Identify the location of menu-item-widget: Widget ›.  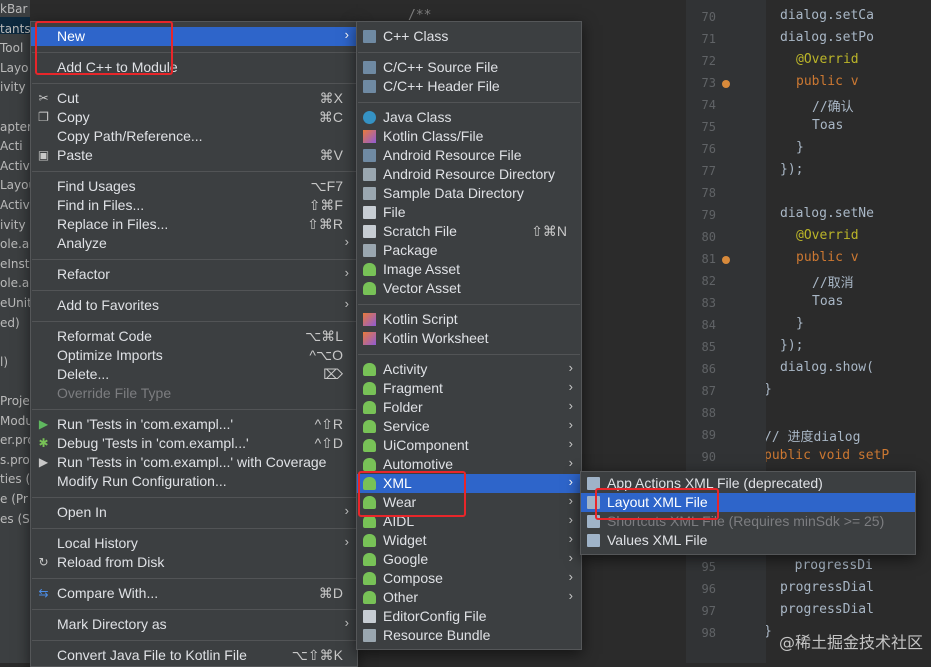
(469, 540).